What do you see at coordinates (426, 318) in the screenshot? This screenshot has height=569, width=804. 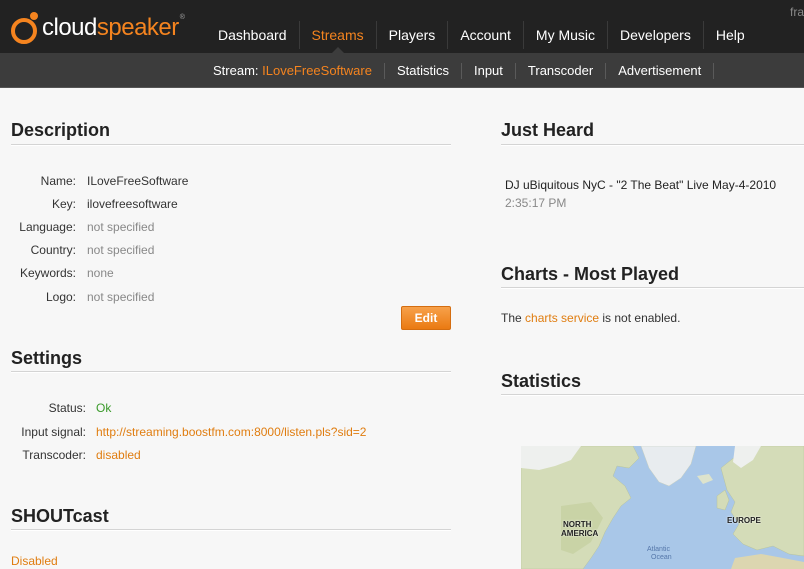 I see `edit-button: Edit` at bounding box center [426, 318].